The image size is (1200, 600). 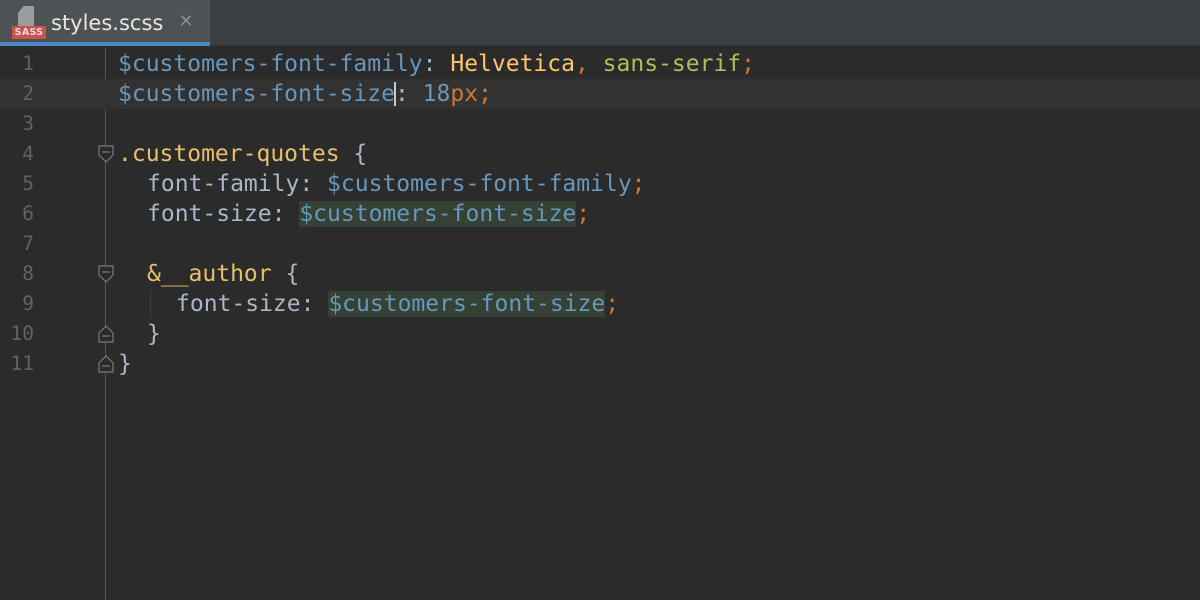 I want to click on code-line: 3, so click(x=600, y=124).